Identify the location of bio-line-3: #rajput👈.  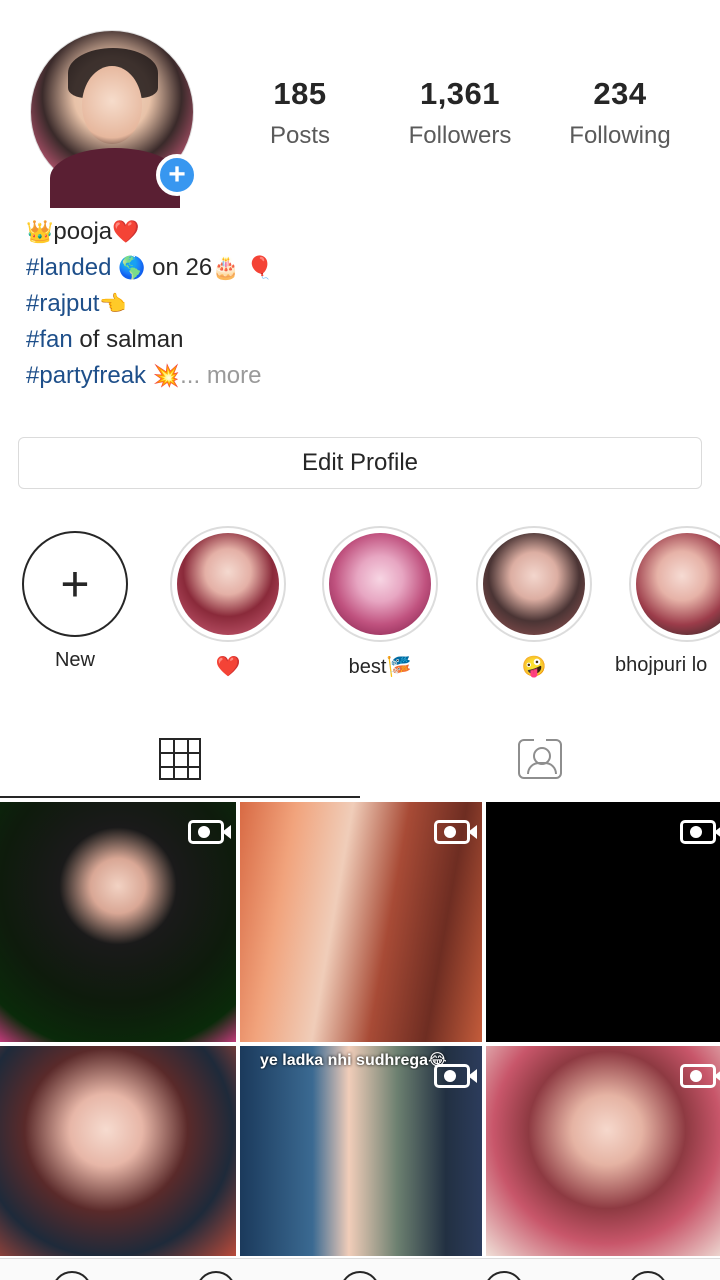
(150, 304).